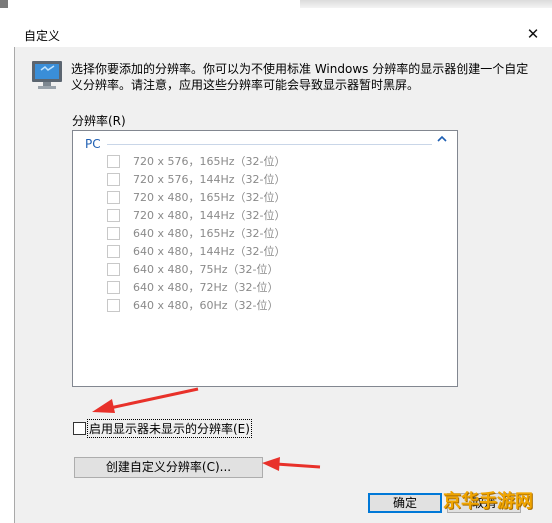  What do you see at coordinates (47, 75) in the screenshot?
I see `monitor-icon` at bounding box center [47, 75].